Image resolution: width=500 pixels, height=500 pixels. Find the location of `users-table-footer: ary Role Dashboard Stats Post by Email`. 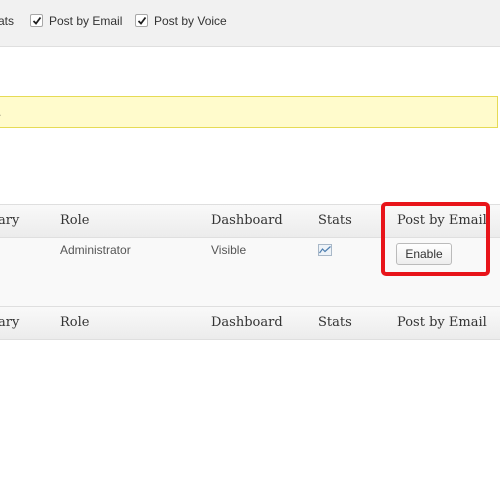

users-table-footer: ary Role Dashboard Stats Post by Email is located at coordinates (250, 323).